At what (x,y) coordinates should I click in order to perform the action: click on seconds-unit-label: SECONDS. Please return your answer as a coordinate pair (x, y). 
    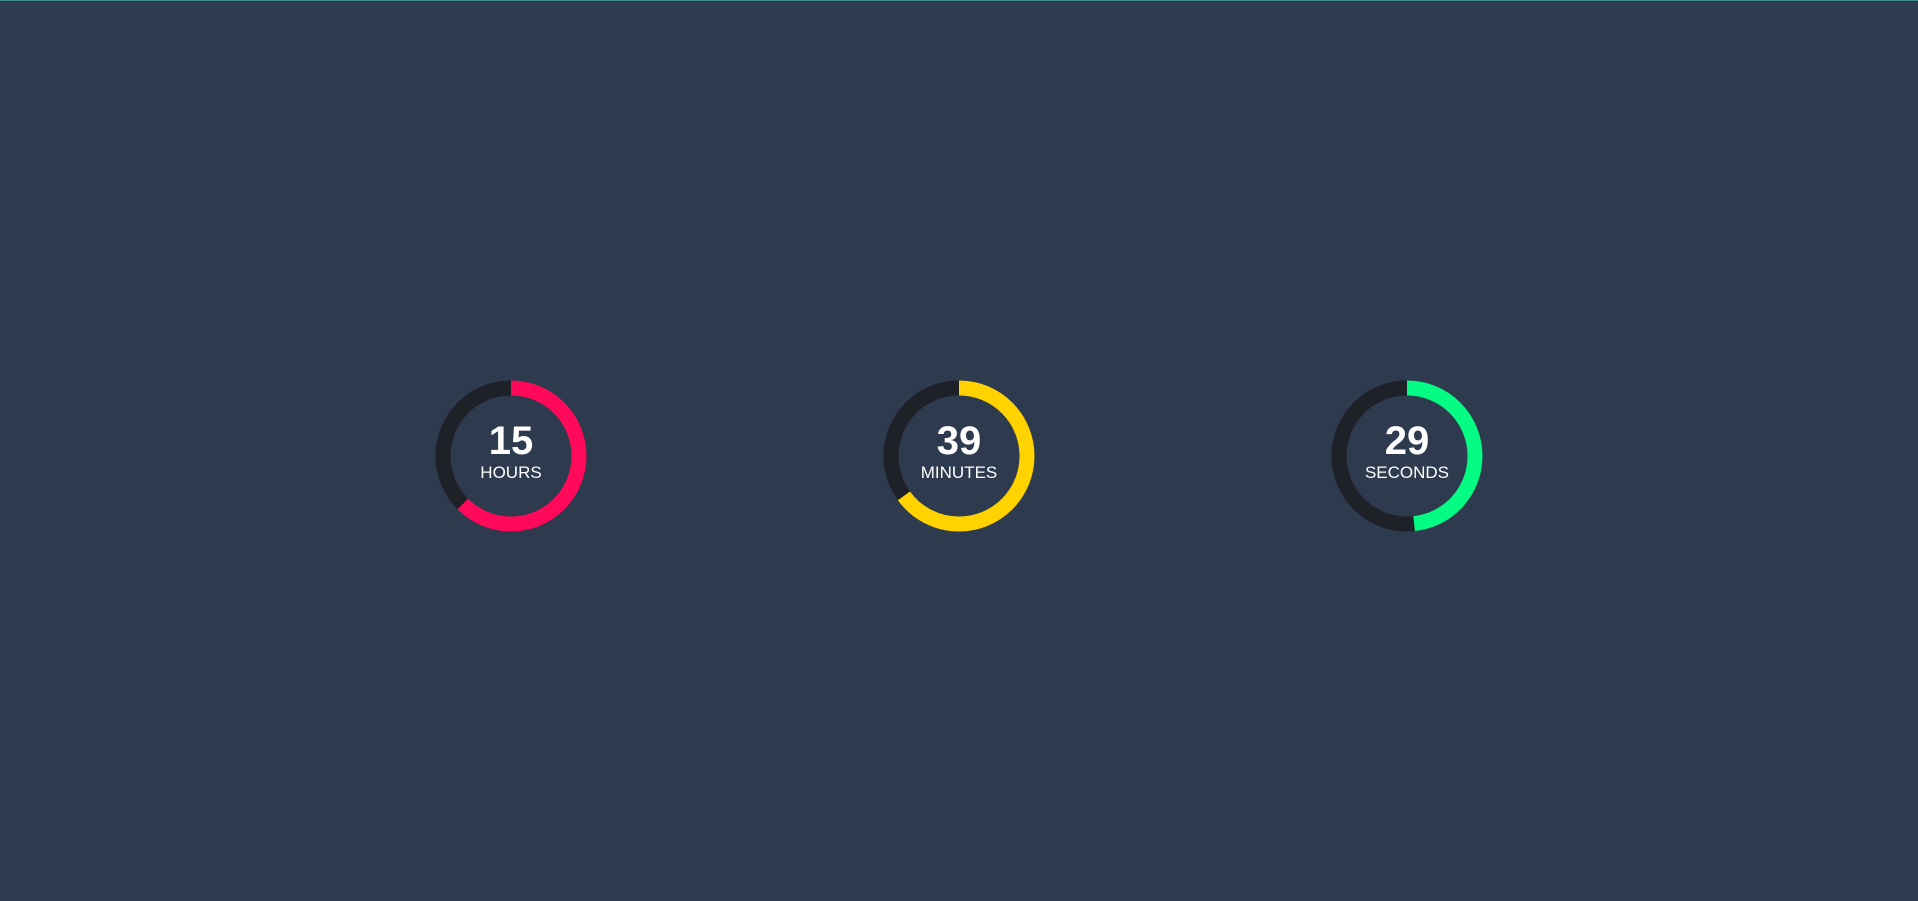
    Looking at the image, I should click on (1407, 472).